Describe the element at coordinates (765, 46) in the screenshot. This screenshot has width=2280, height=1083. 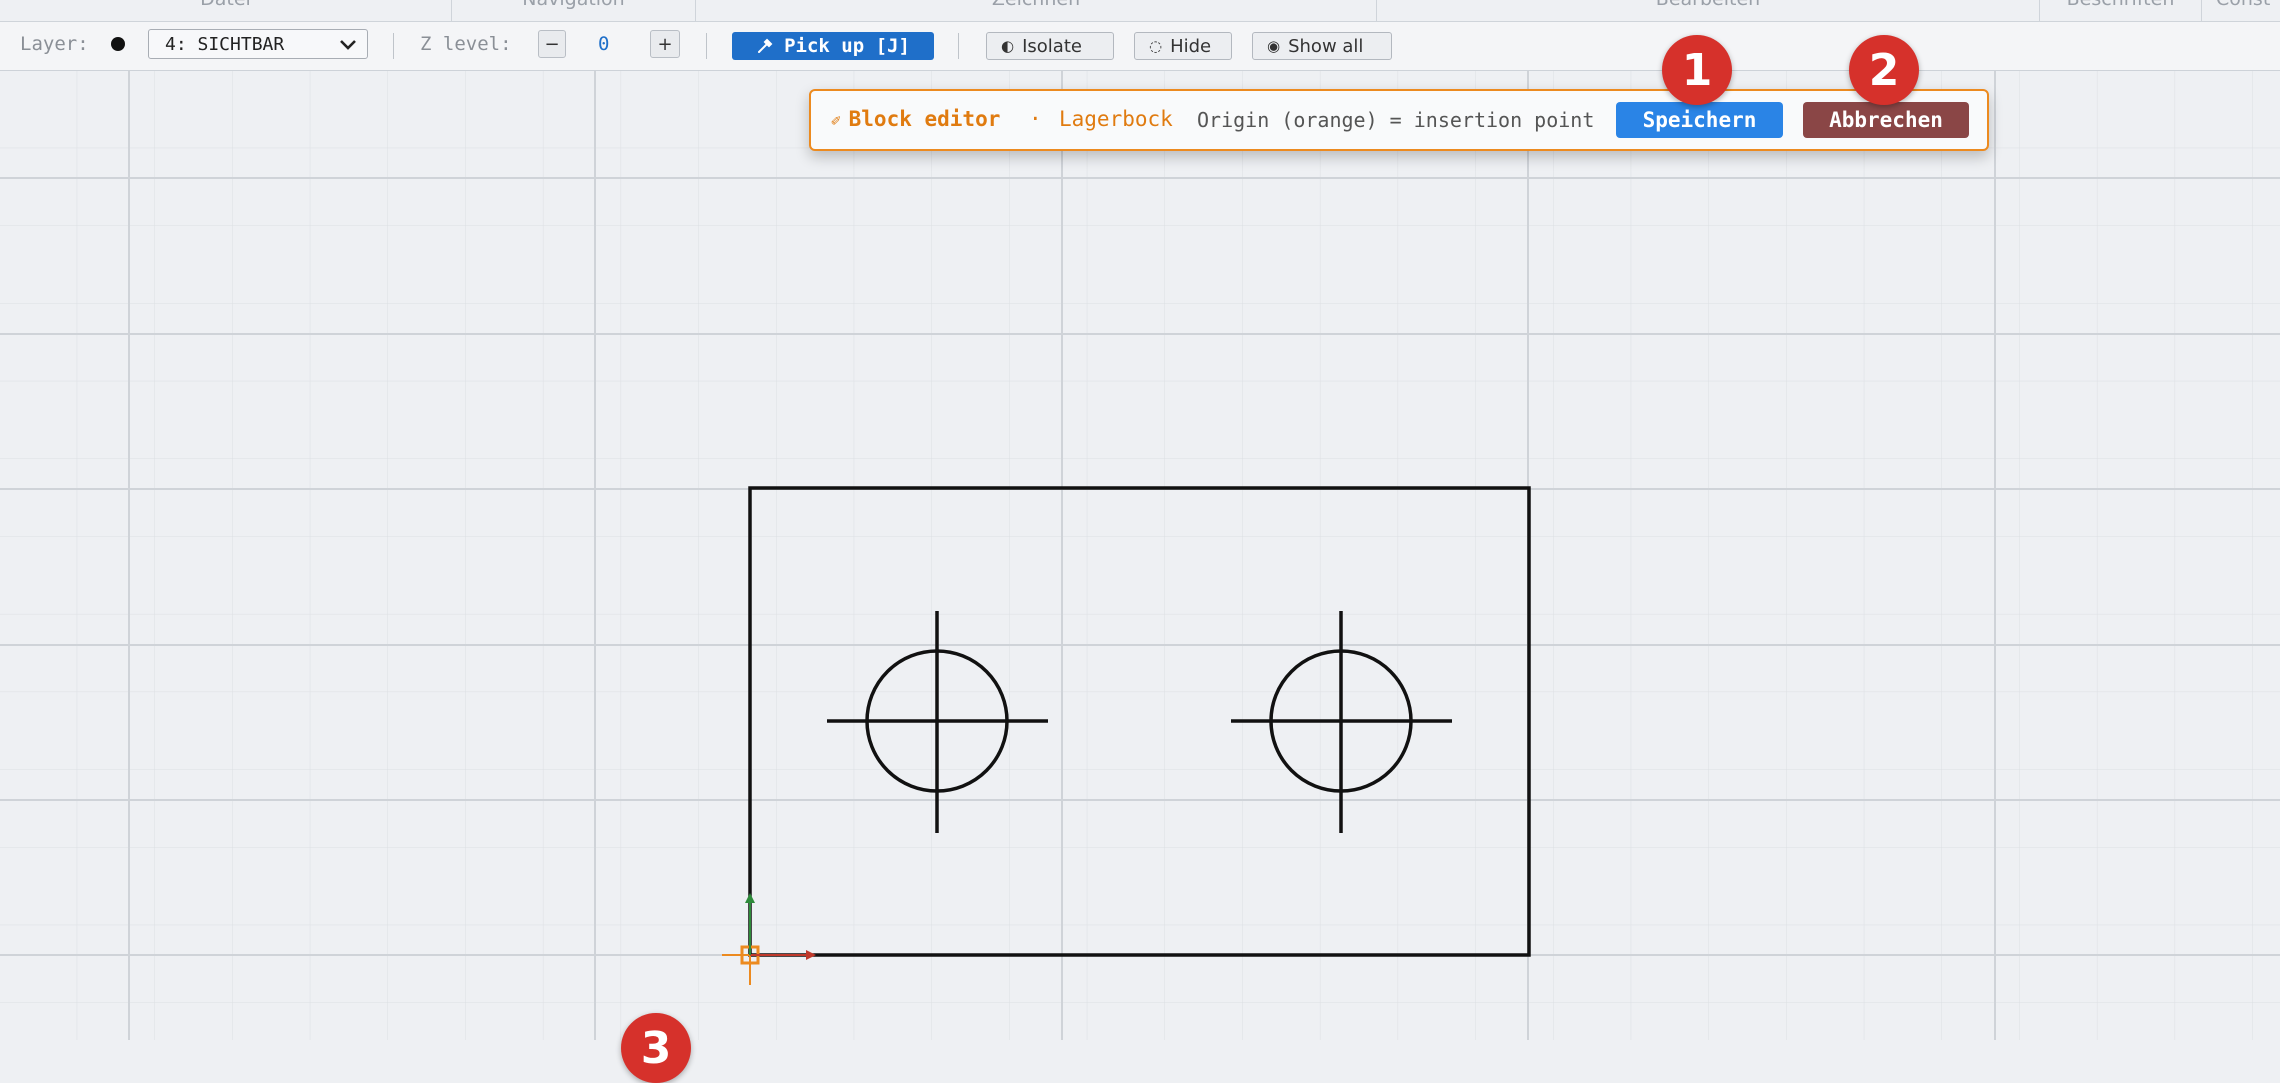
I see `eyedropper-icon` at that location.